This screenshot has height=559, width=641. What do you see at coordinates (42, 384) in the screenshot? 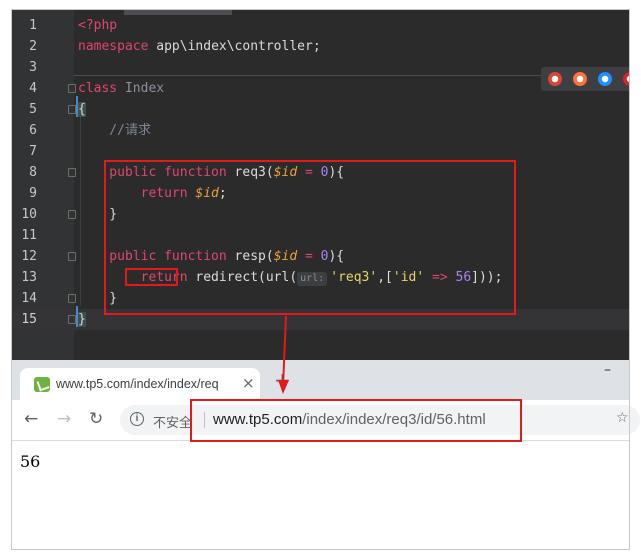
I see `site-favicon` at bounding box center [42, 384].